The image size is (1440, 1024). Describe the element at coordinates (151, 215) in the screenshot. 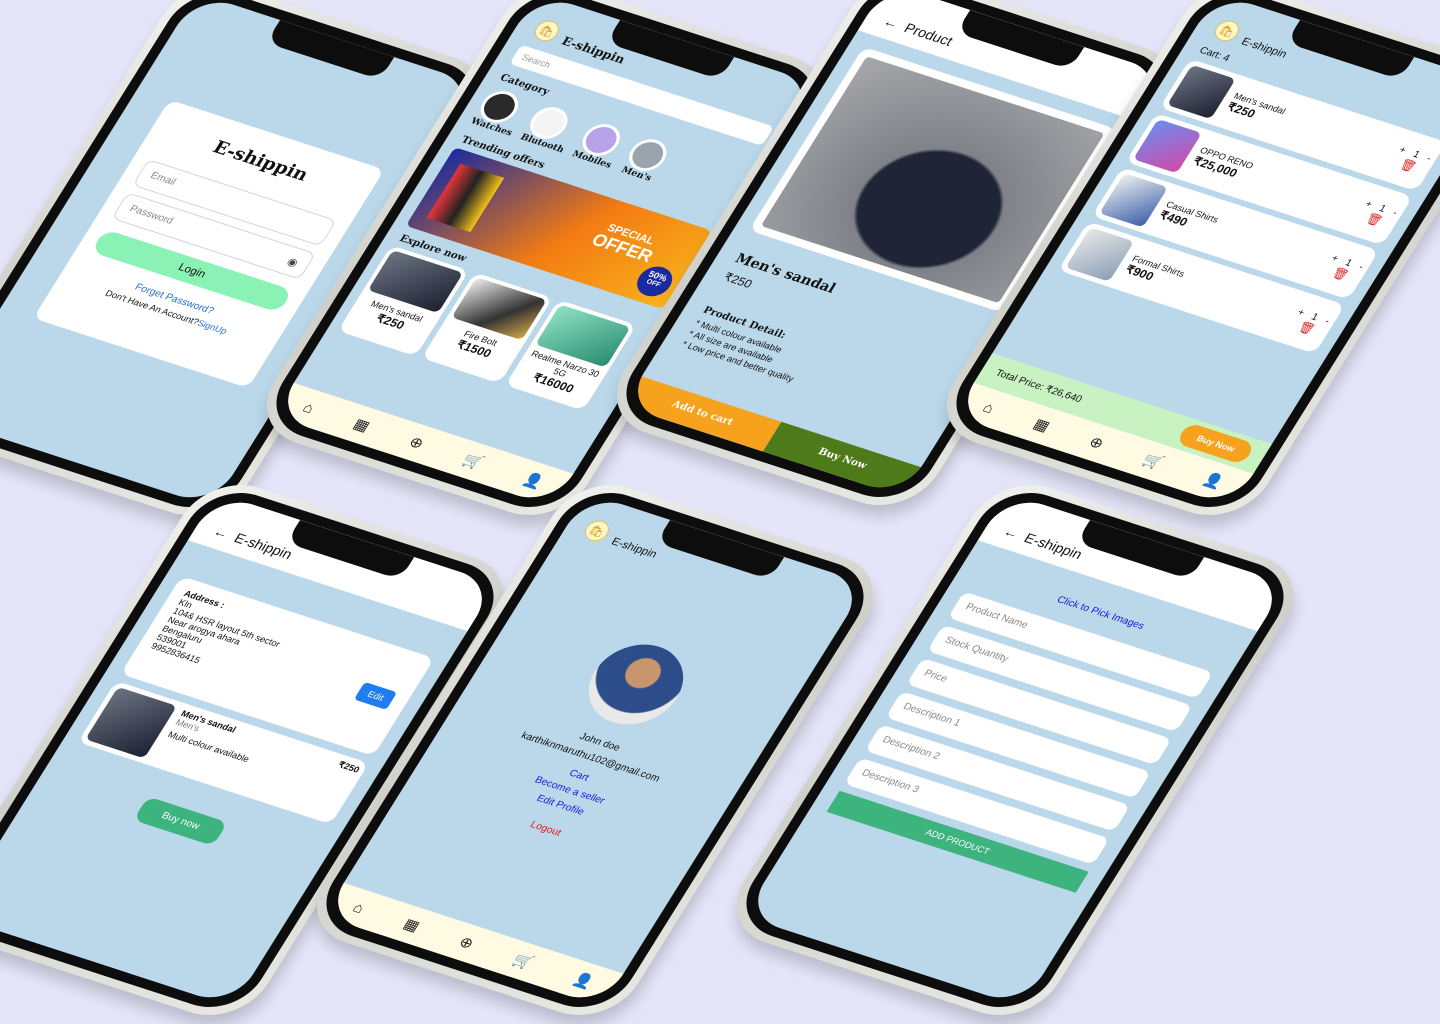

I see `password-placeholder: Password` at that location.